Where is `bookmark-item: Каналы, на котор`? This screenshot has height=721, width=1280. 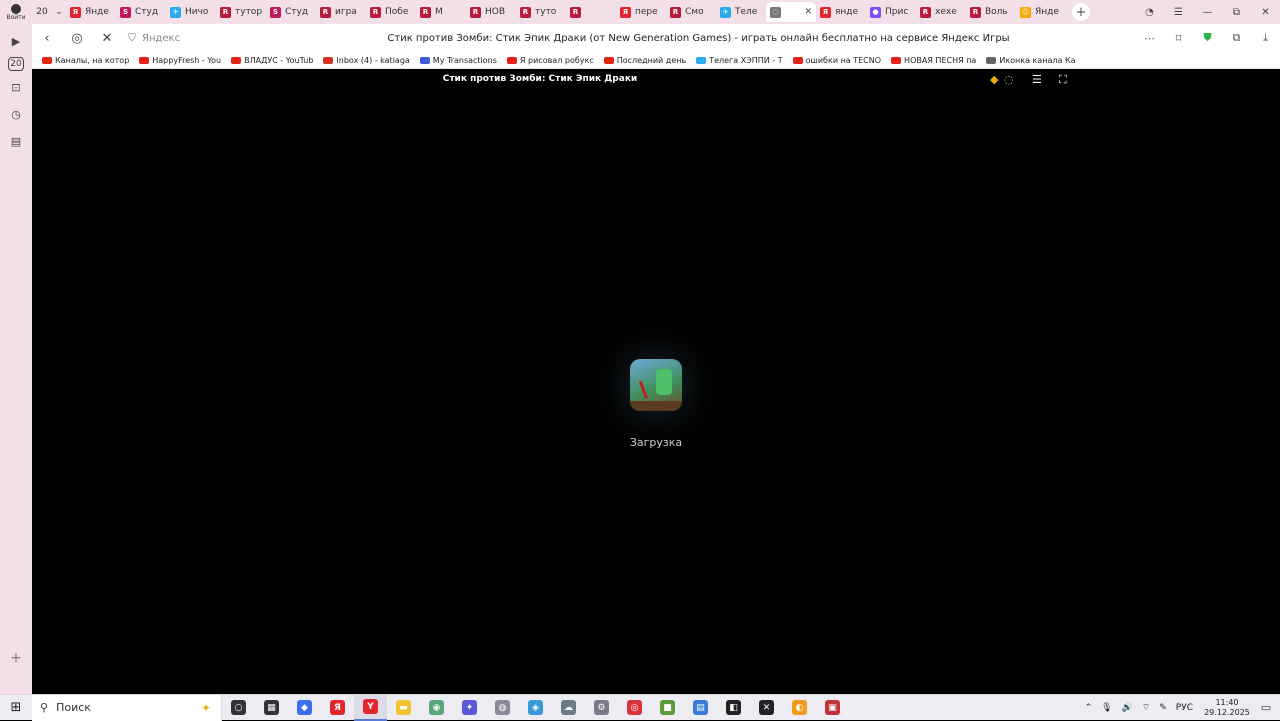
bookmark-item: Каналы, на котор is located at coordinates (85, 60).